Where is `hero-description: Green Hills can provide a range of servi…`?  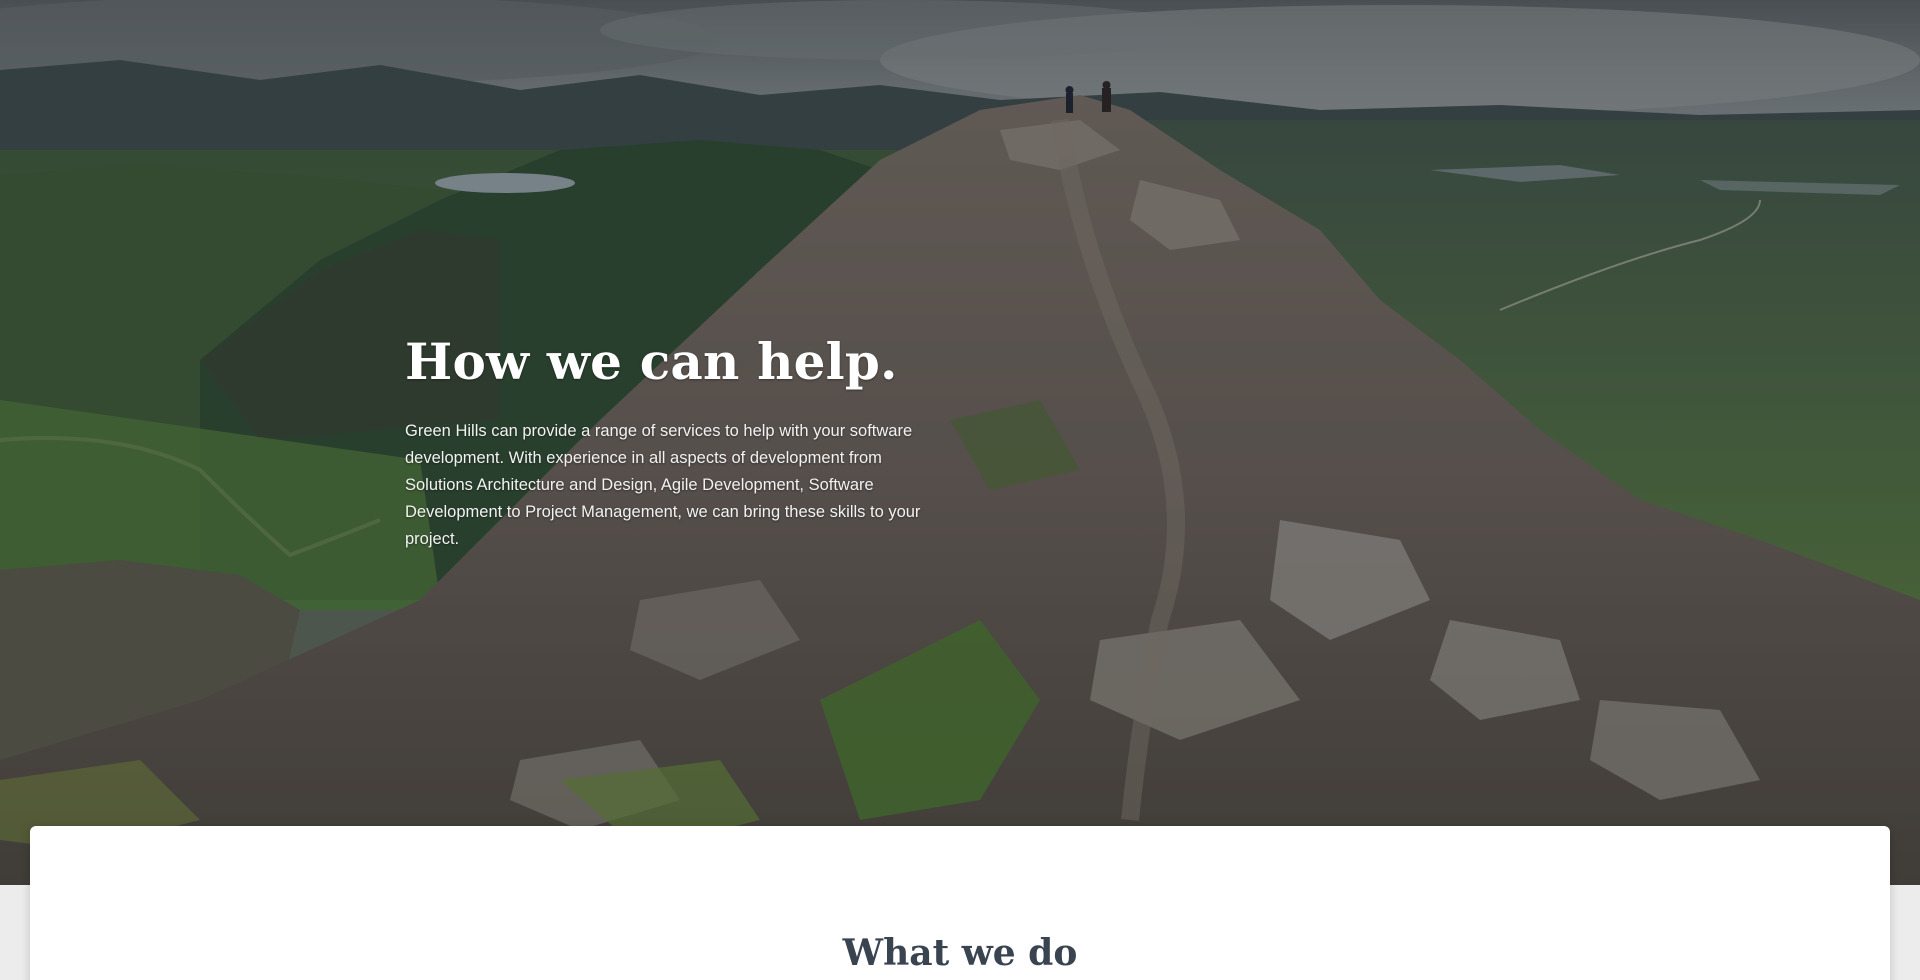
hero-description: Green Hills can provide a range of servi… is located at coordinates (663, 485).